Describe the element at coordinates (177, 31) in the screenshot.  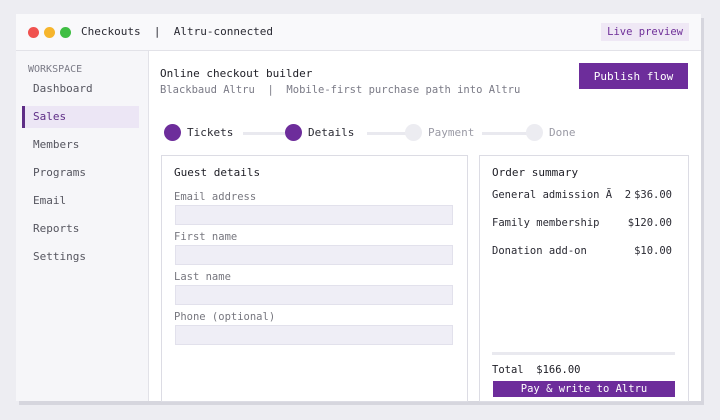
I see `window-title: Checkouts | Altru-connected` at that location.